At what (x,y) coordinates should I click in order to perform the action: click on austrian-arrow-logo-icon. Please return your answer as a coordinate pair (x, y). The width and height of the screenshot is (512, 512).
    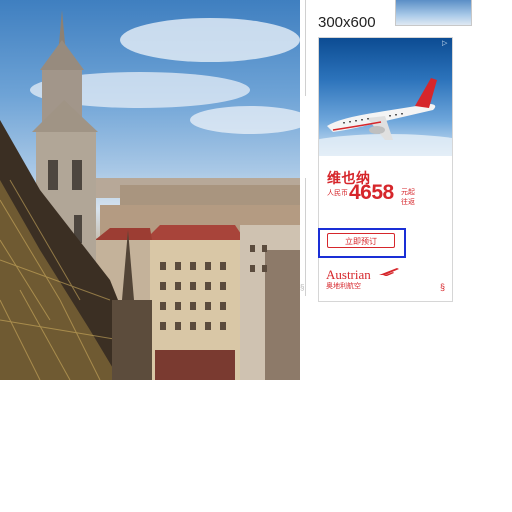
    Looking at the image, I should click on (389, 272).